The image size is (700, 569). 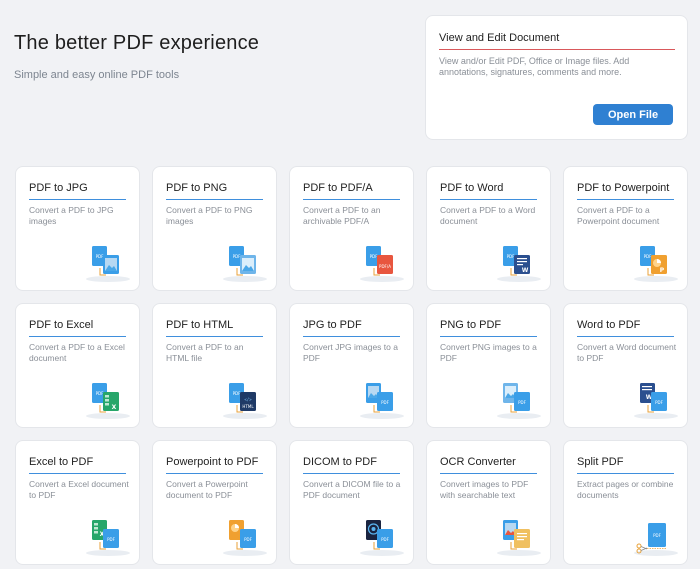 I want to click on word-to-pdf-icon: W PDF, so click(x=655, y=400).